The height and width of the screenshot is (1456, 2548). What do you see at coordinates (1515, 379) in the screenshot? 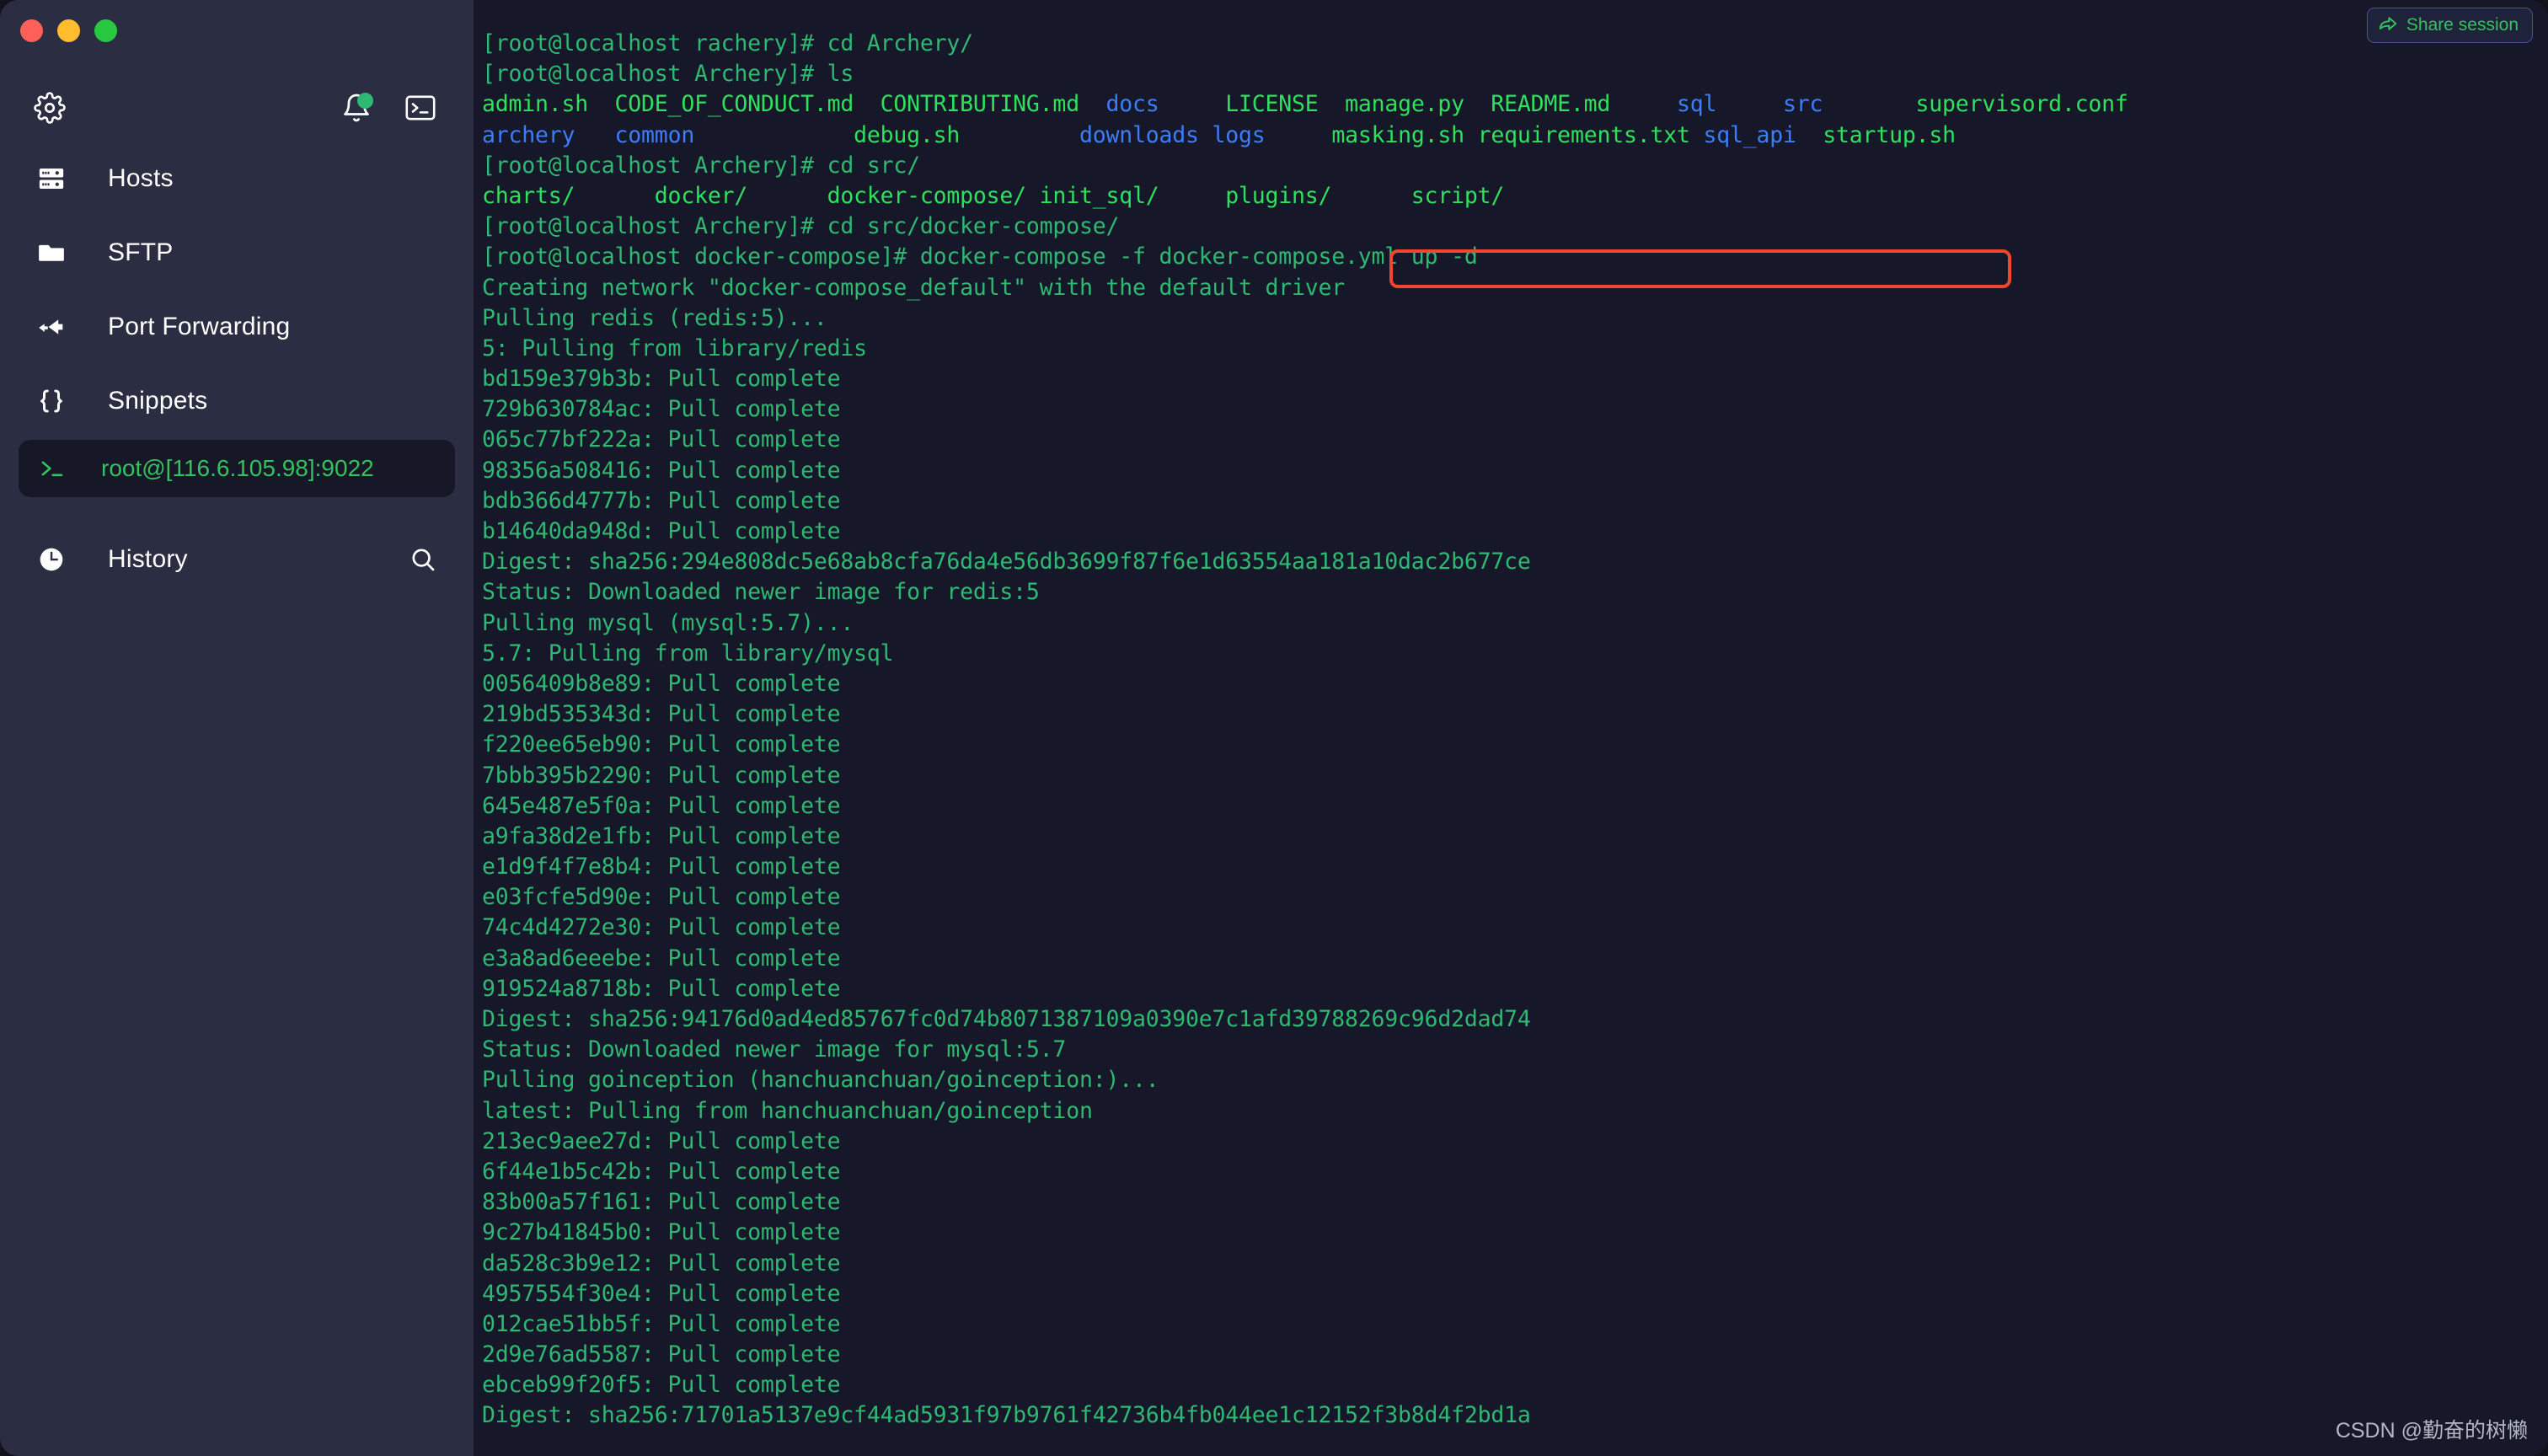
I see `terminal-line: bd159e379b3b: Pull complete` at bounding box center [1515, 379].